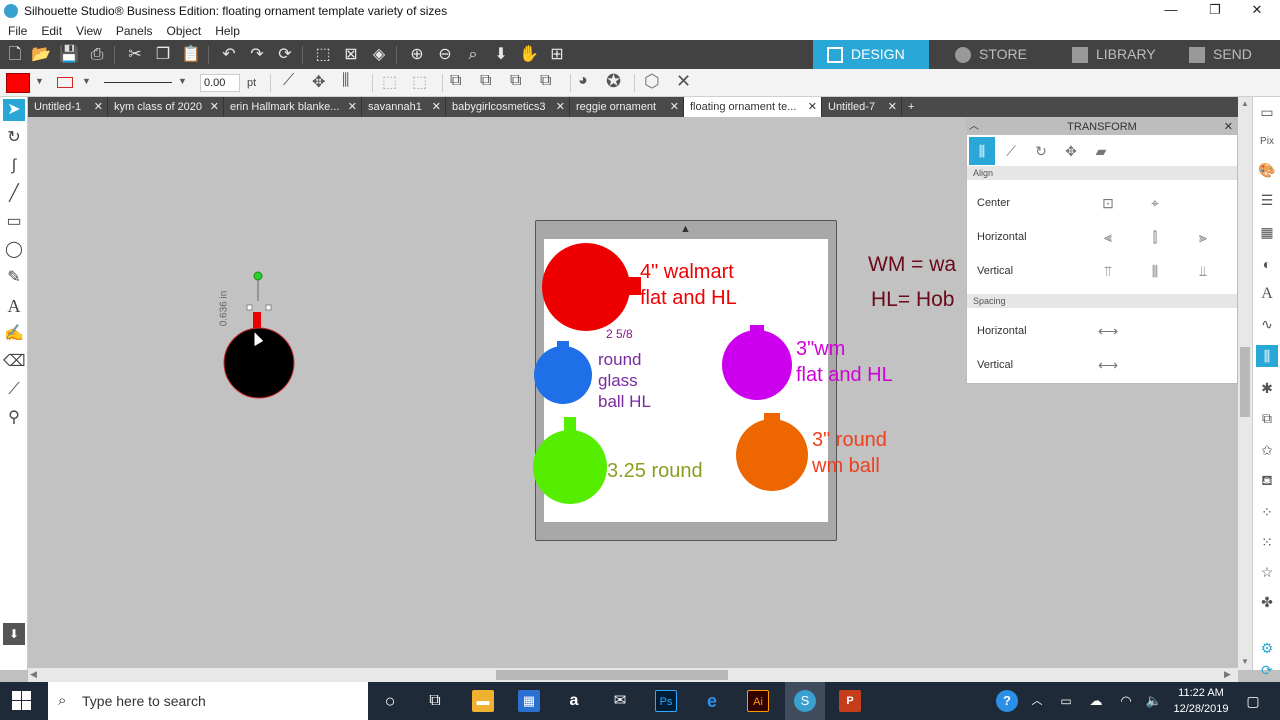 This screenshot has width=1280, height=720. I want to click on shadow-icon: ◐, so click(1267, 264).